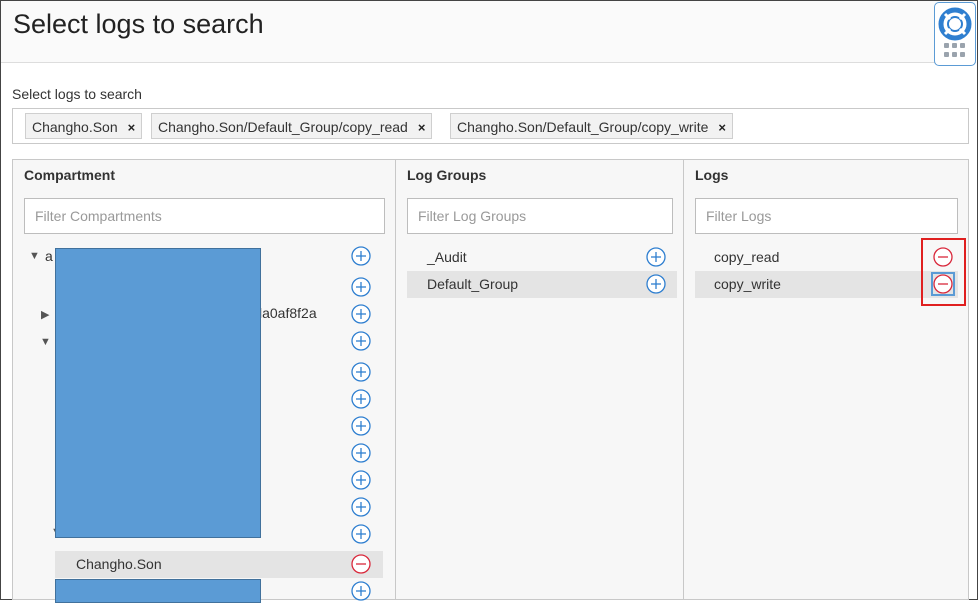 The height and width of the screenshot is (603, 978). I want to click on header: Select logs to search, so click(488, 32).